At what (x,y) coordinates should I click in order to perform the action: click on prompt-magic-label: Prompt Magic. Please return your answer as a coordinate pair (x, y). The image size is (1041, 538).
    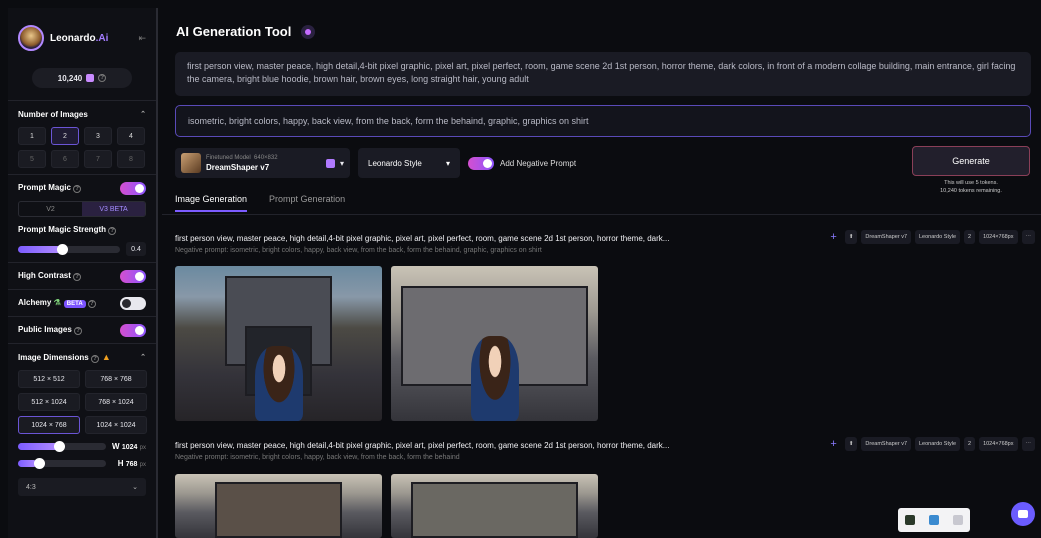
    Looking at the image, I should click on (44, 187).